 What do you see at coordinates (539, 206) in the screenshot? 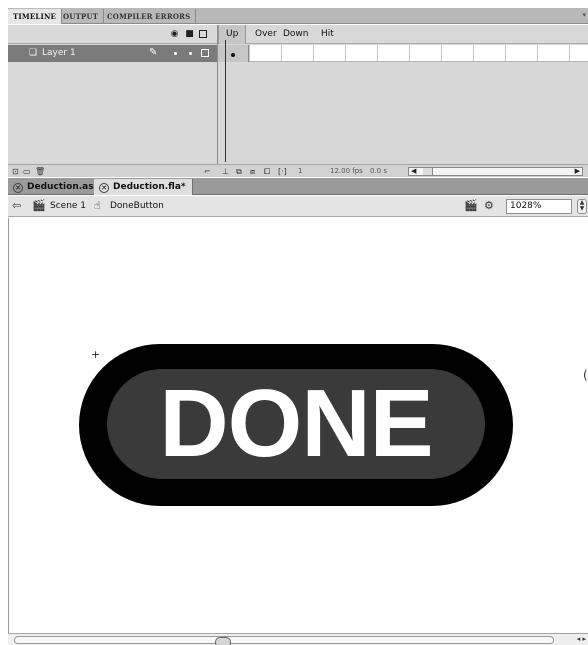
I see `zoom-input: 1028%` at bounding box center [539, 206].